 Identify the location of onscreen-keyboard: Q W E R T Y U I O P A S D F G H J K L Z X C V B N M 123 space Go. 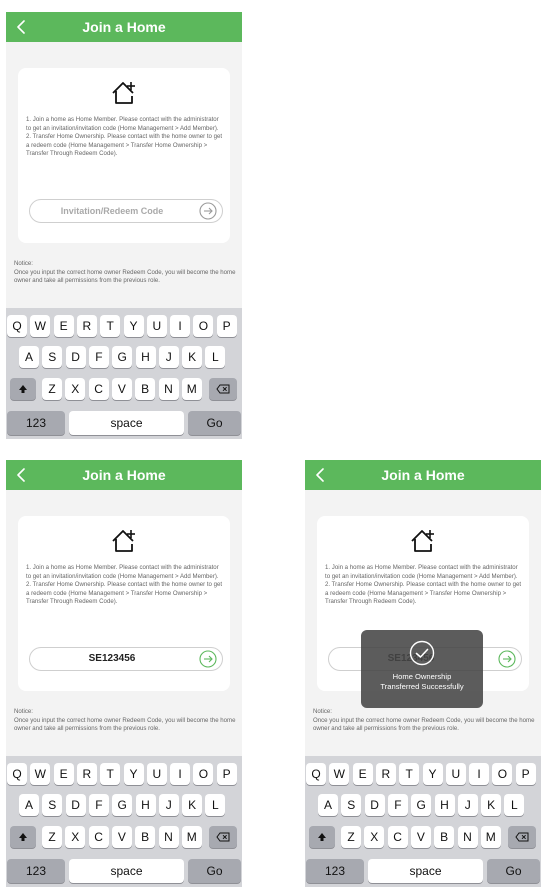
(124, 821).